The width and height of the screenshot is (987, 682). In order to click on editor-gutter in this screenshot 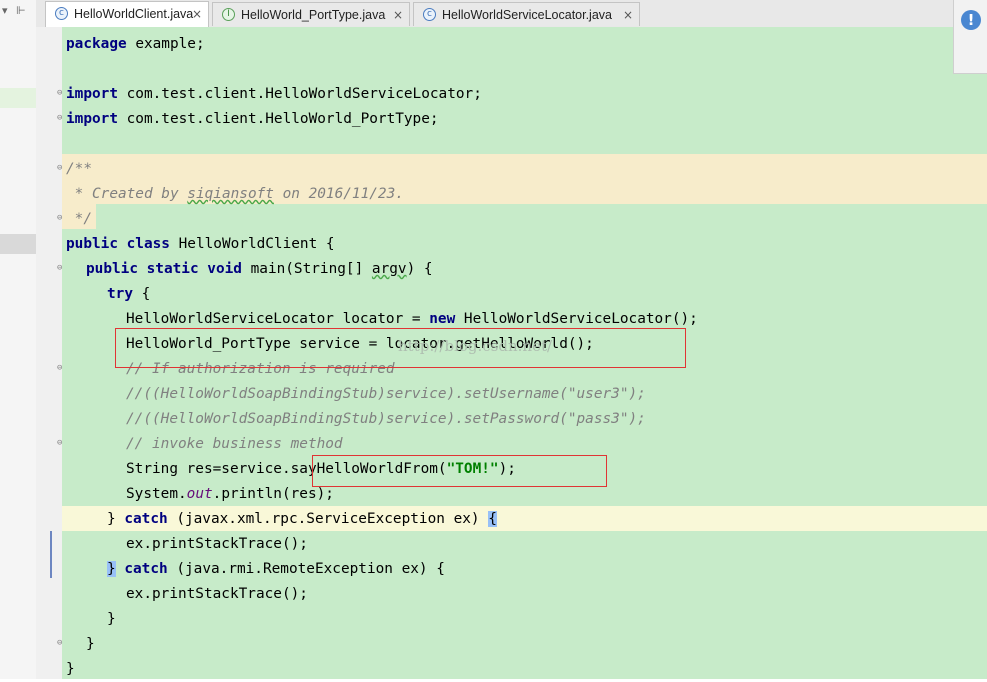, I will do `click(49, 353)`.